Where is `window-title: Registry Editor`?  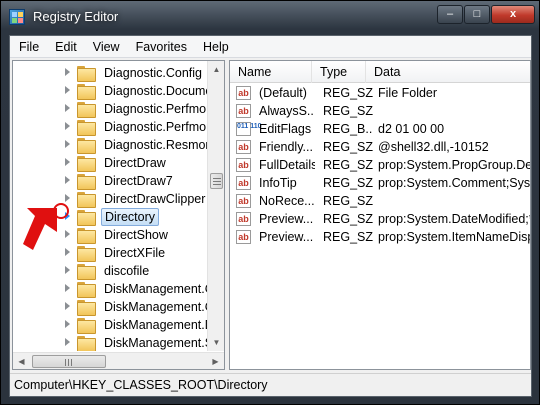 window-title: Registry Editor is located at coordinates (76, 16).